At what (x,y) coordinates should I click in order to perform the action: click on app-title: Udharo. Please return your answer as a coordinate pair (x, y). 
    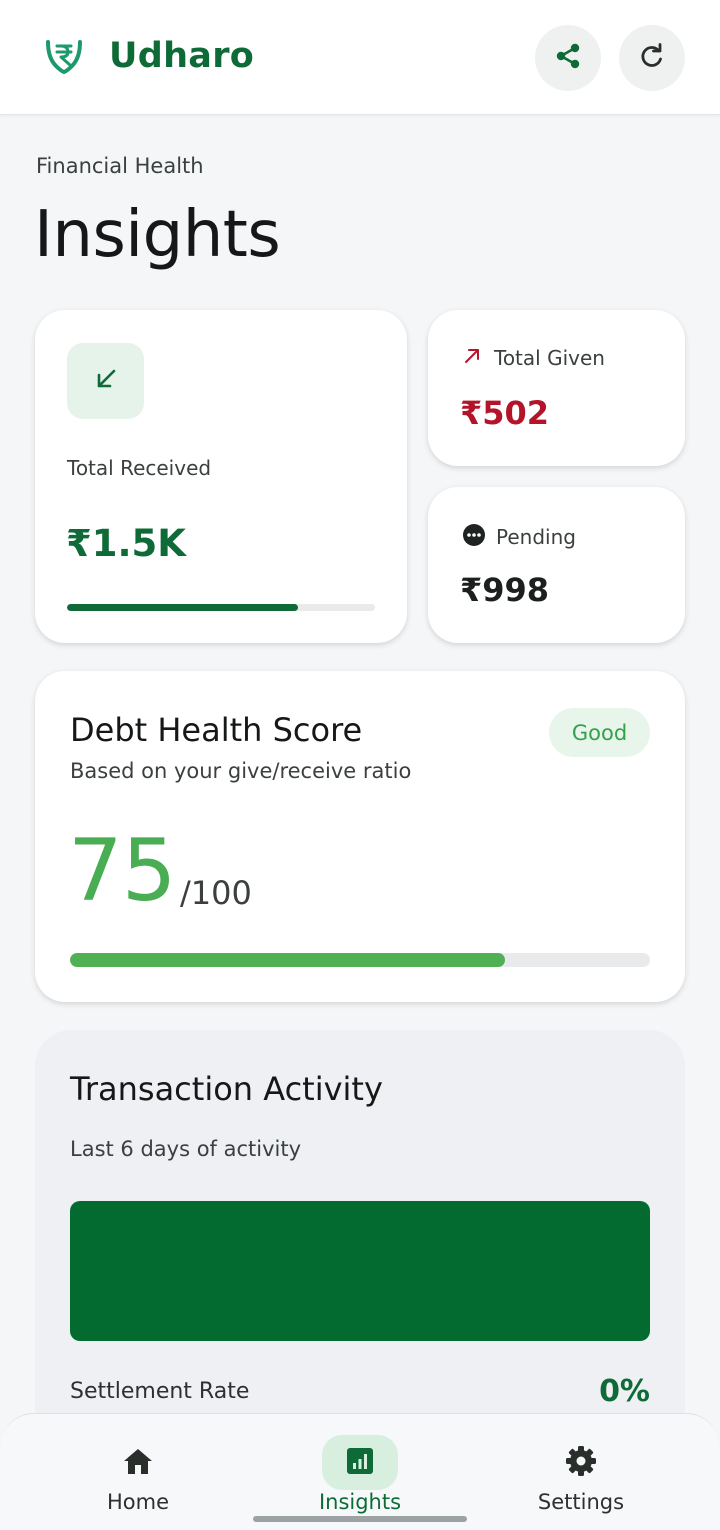
    Looking at the image, I should click on (182, 56).